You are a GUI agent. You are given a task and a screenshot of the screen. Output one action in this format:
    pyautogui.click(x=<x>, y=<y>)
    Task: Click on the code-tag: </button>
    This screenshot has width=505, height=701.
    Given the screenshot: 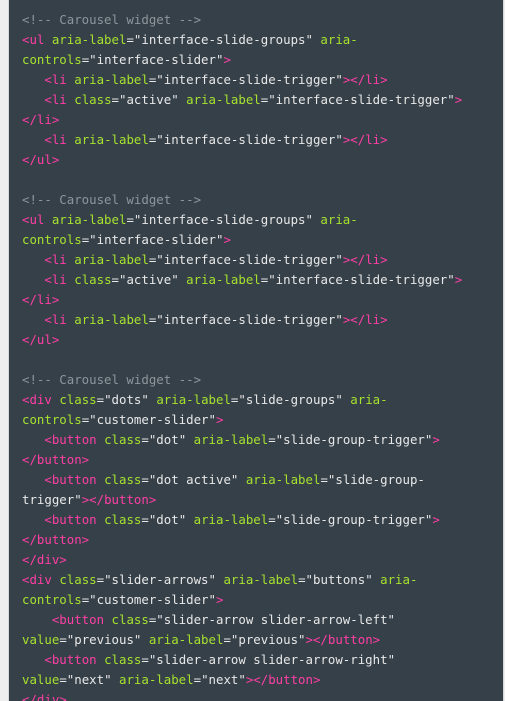 What is the action you would take?
    pyautogui.click(x=56, y=459)
    